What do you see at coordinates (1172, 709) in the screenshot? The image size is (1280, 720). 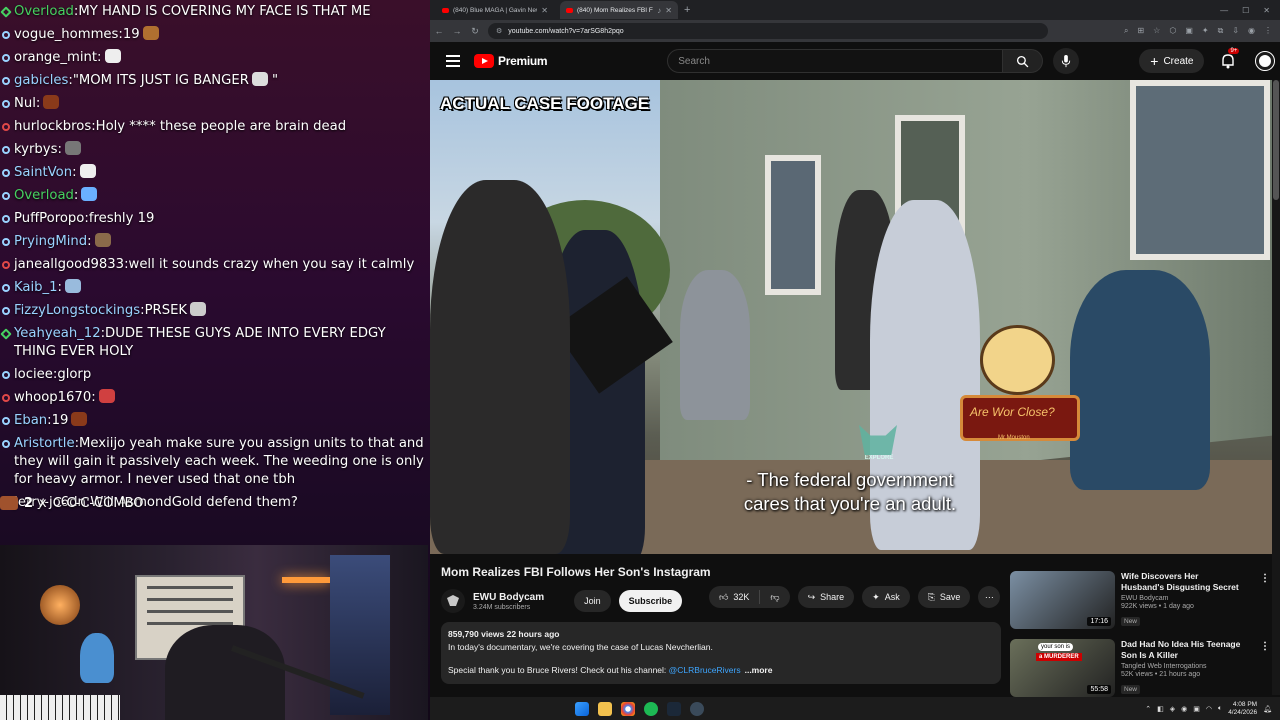 I see `tray-app-icon: ◈` at bounding box center [1172, 709].